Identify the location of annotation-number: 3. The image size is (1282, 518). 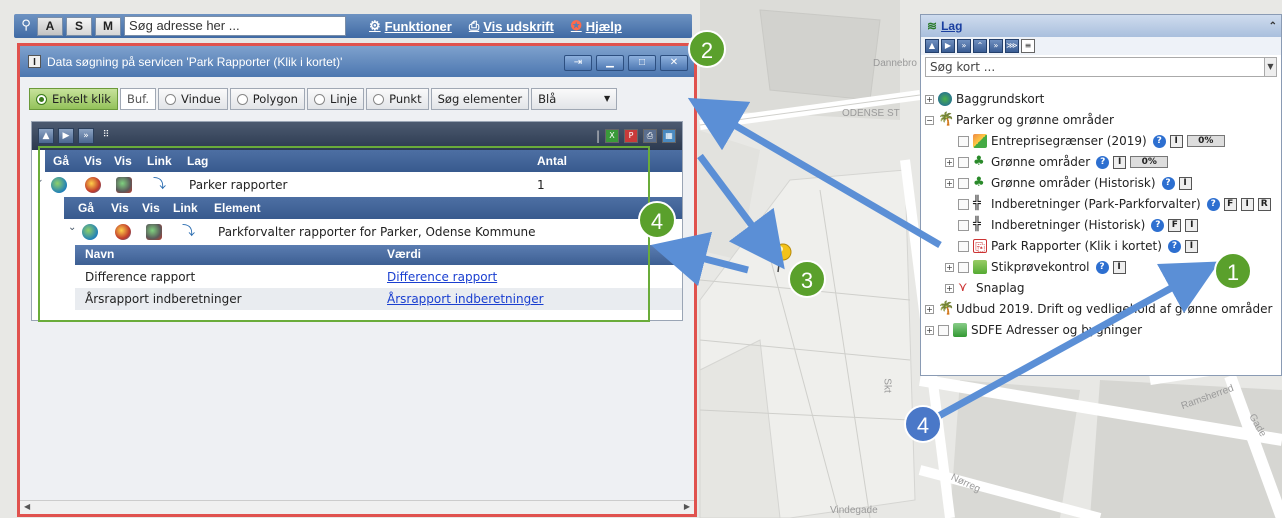
(807, 279).